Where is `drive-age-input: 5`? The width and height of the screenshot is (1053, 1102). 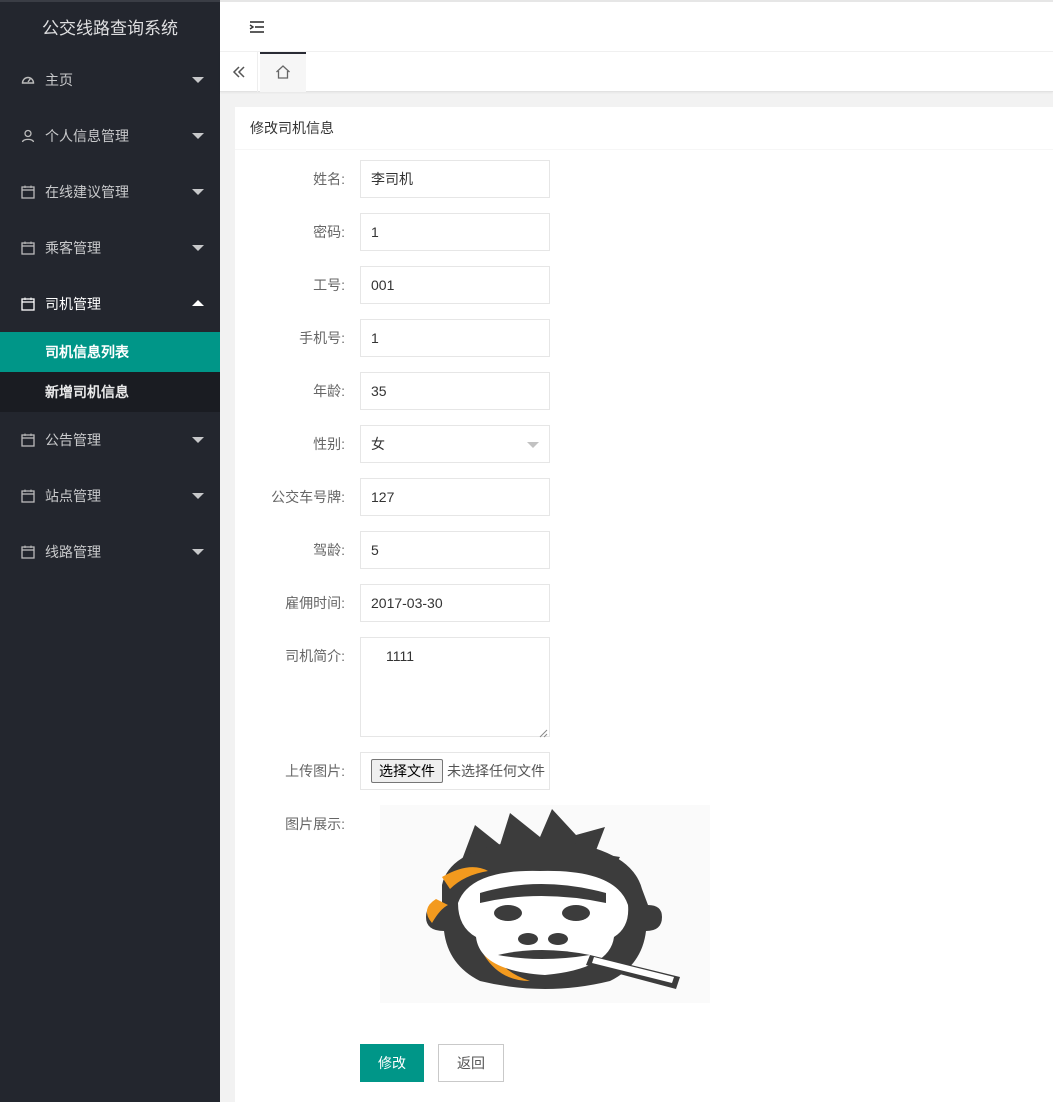 drive-age-input: 5 is located at coordinates (455, 550).